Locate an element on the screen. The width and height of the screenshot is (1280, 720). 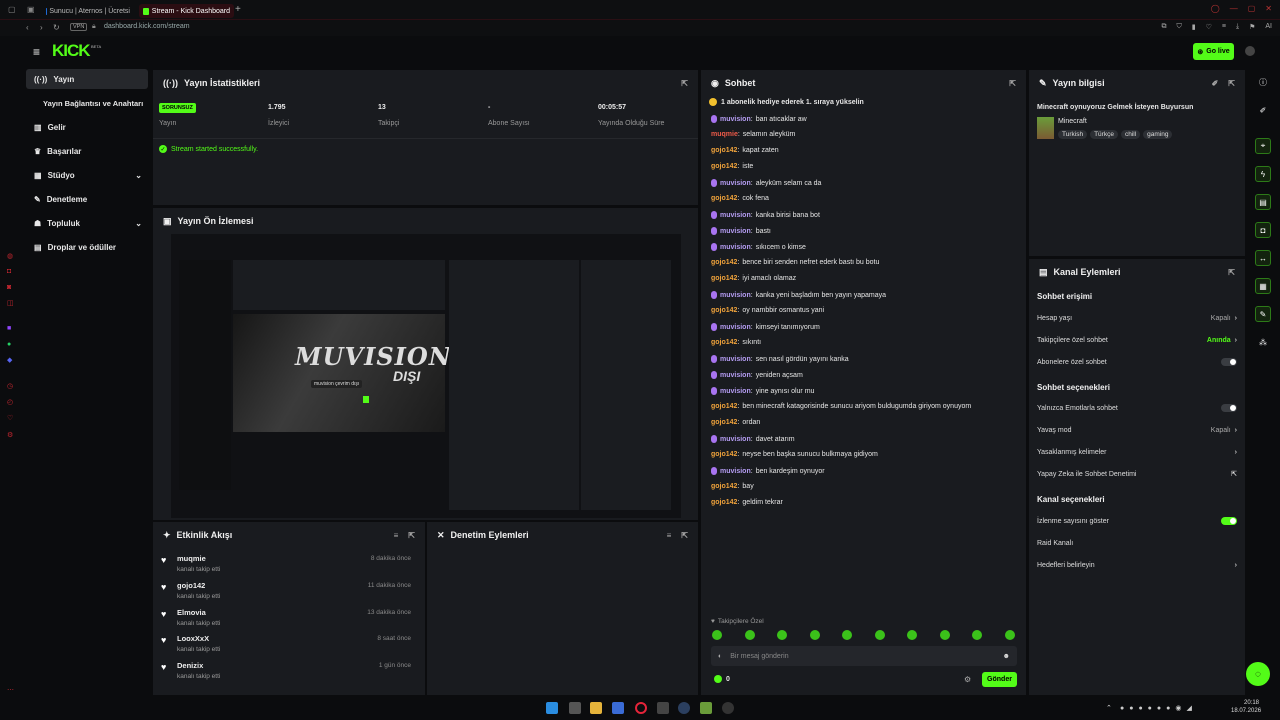
nav-item-droplar: ▤ Droplar ve ödüller is located at coordinates (87, 247).